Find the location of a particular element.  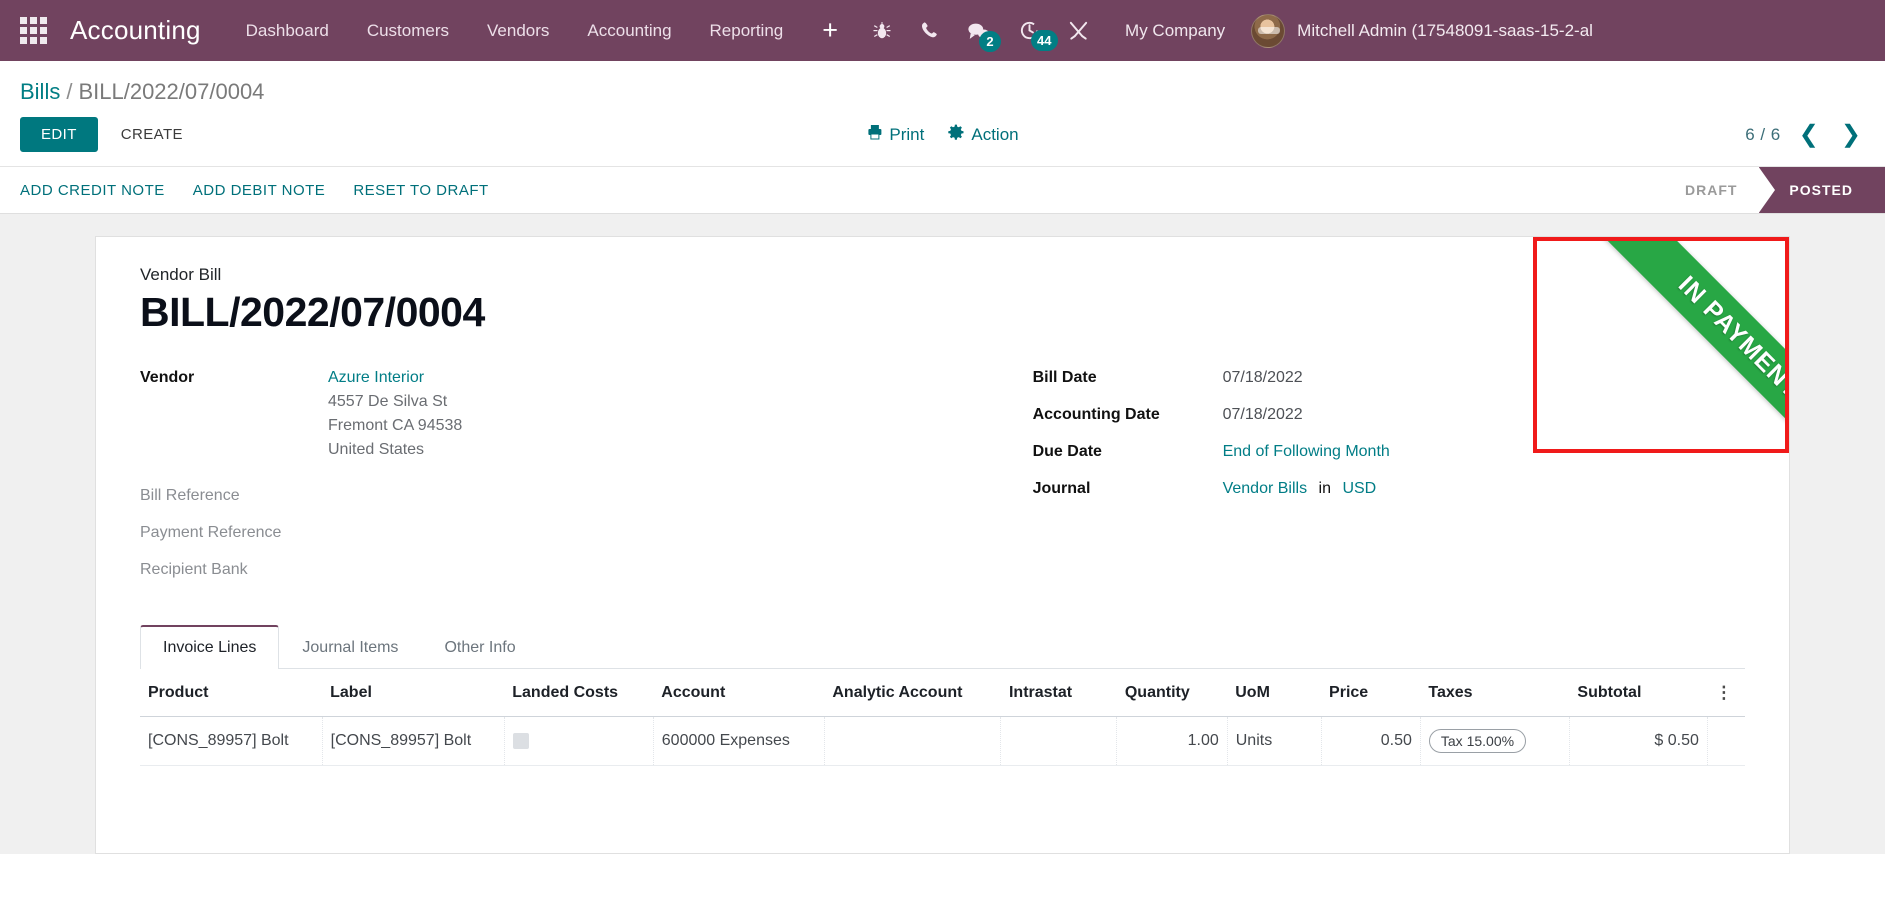

vendor-address-line-2: Fremont CA 94538 is located at coordinates (395, 425).